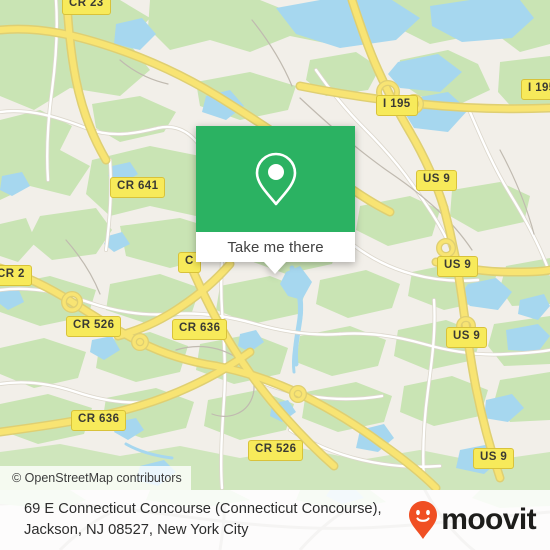 This screenshot has height=550, width=550. Describe the element at coordinates (138, 187) in the screenshot. I see `road-shield-cr641: CR 641` at that location.